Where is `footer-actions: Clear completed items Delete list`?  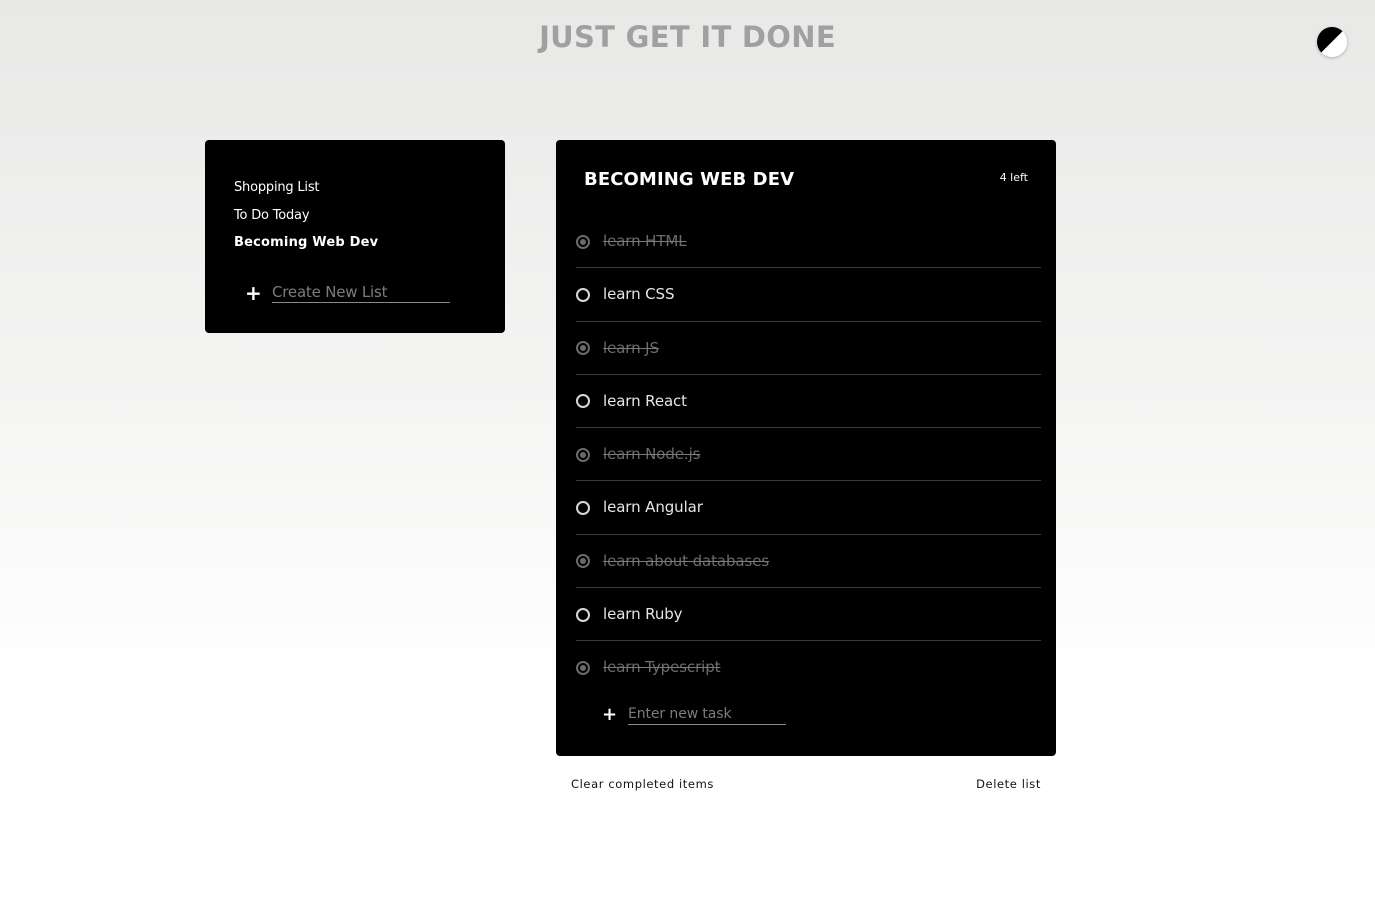 footer-actions: Clear completed items Delete list is located at coordinates (806, 785).